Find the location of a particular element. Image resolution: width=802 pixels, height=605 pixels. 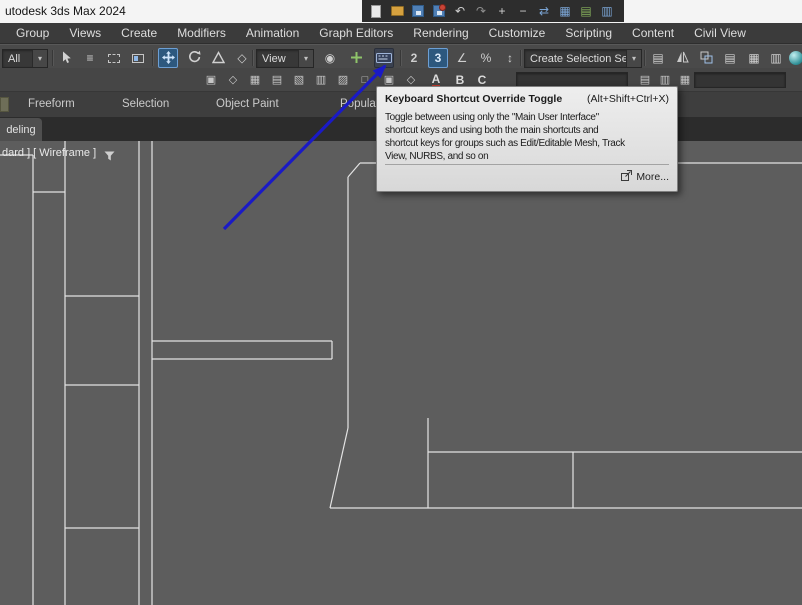

hatch-icon: ▨ is located at coordinates (343, 79).